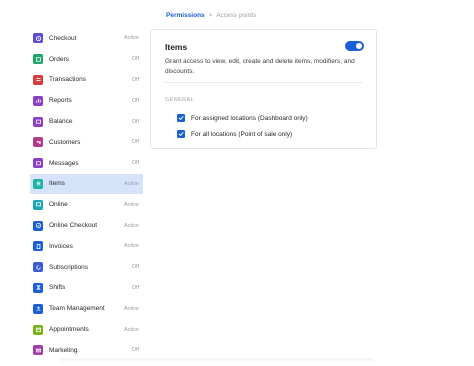 This screenshot has width=474, height=366. What do you see at coordinates (38, 287) in the screenshot?
I see `shifts-icon` at bounding box center [38, 287].